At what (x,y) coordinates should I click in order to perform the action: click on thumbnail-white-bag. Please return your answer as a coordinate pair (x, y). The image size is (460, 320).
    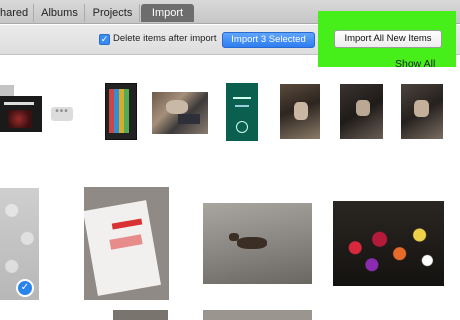
    Looking at the image, I should click on (126, 243).